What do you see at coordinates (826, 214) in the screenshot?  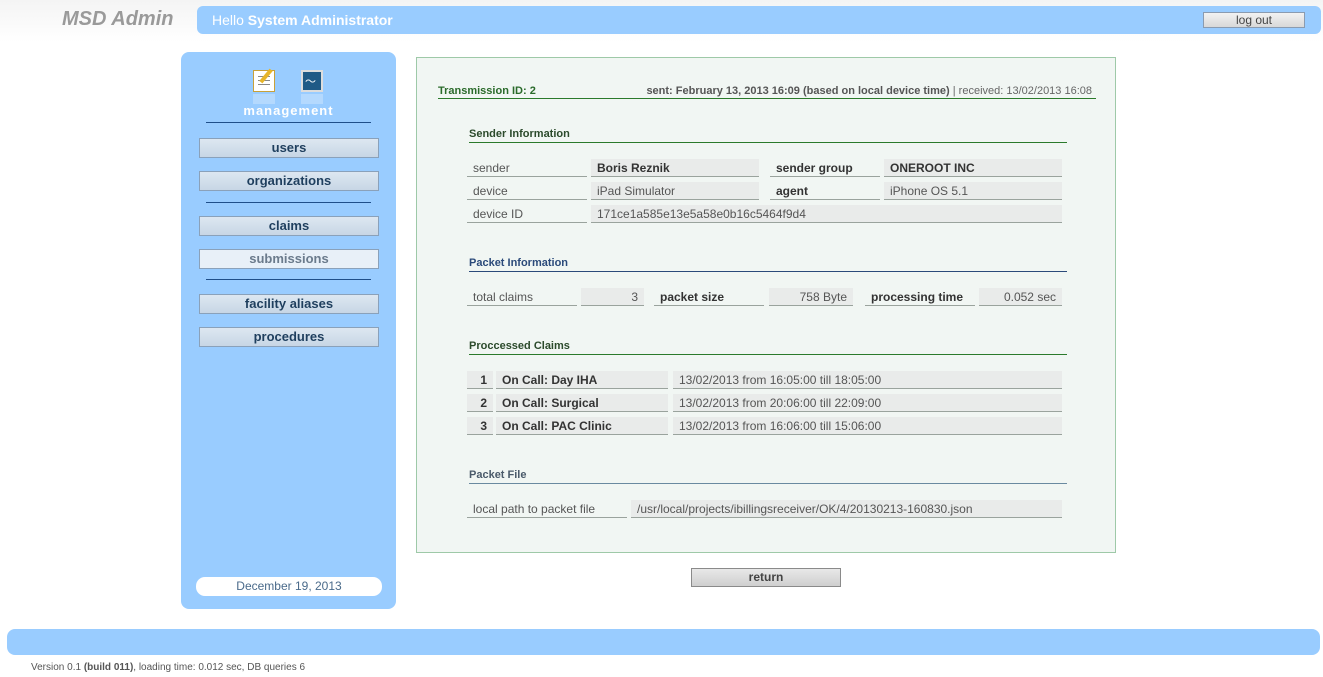 I see `device-id-value: 171ce1a585e13e5a58e0b16c5464f9d4` at bounding box center [826, 214].